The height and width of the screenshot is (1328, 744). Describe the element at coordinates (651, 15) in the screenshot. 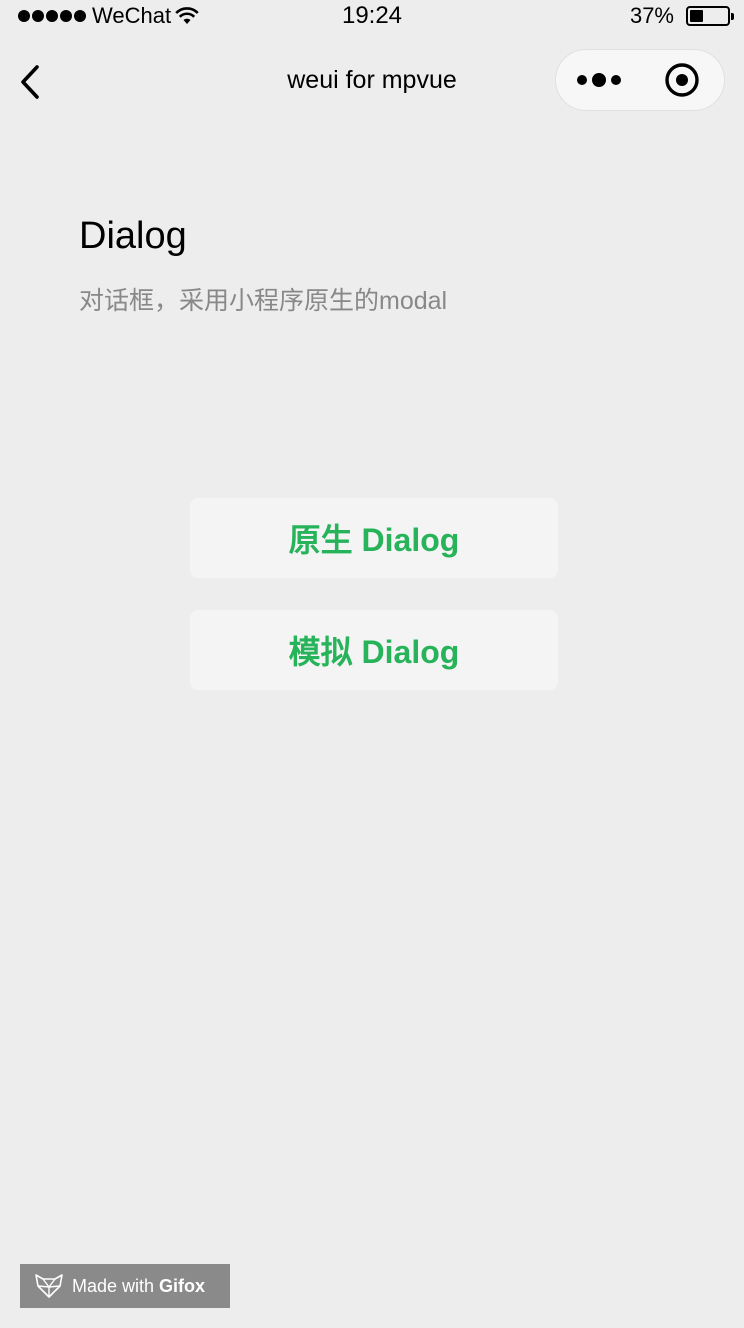

I see `battery-percent: 37%` at that location.